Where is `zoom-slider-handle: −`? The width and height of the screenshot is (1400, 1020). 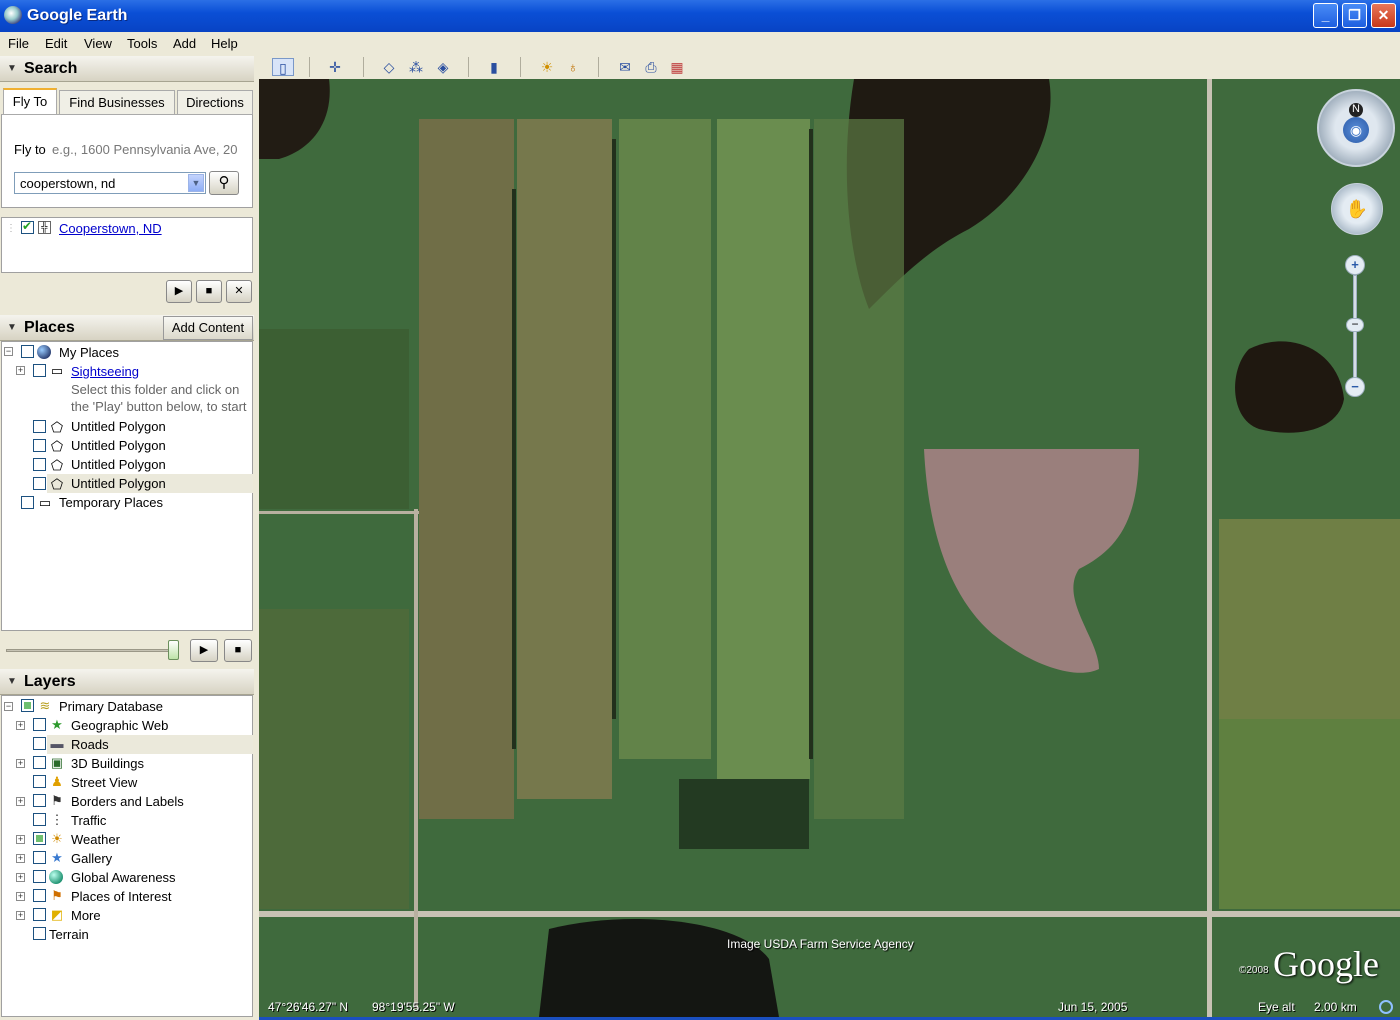
zoom-slider-handle: − is located at coordinates (1355, 325).